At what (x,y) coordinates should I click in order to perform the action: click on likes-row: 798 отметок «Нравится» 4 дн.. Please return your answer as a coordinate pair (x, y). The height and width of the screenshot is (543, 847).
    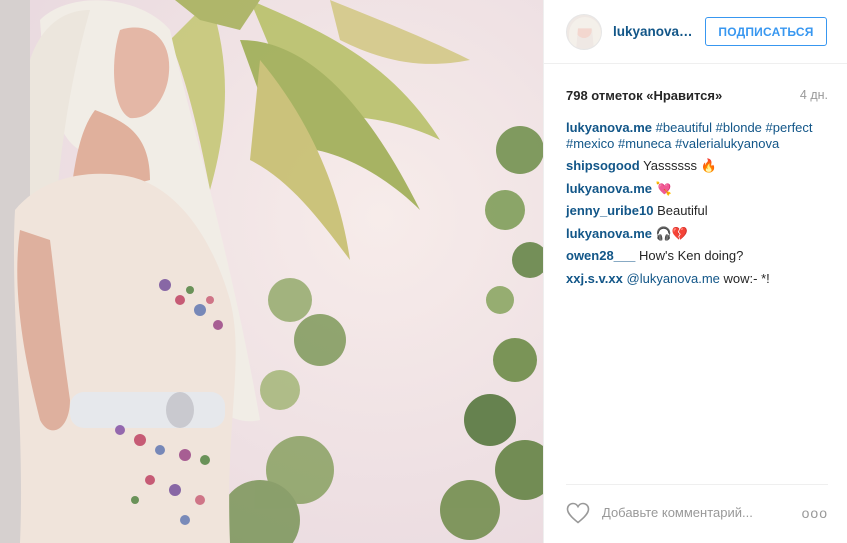
    Looking at the image, I should click on (697, 95).